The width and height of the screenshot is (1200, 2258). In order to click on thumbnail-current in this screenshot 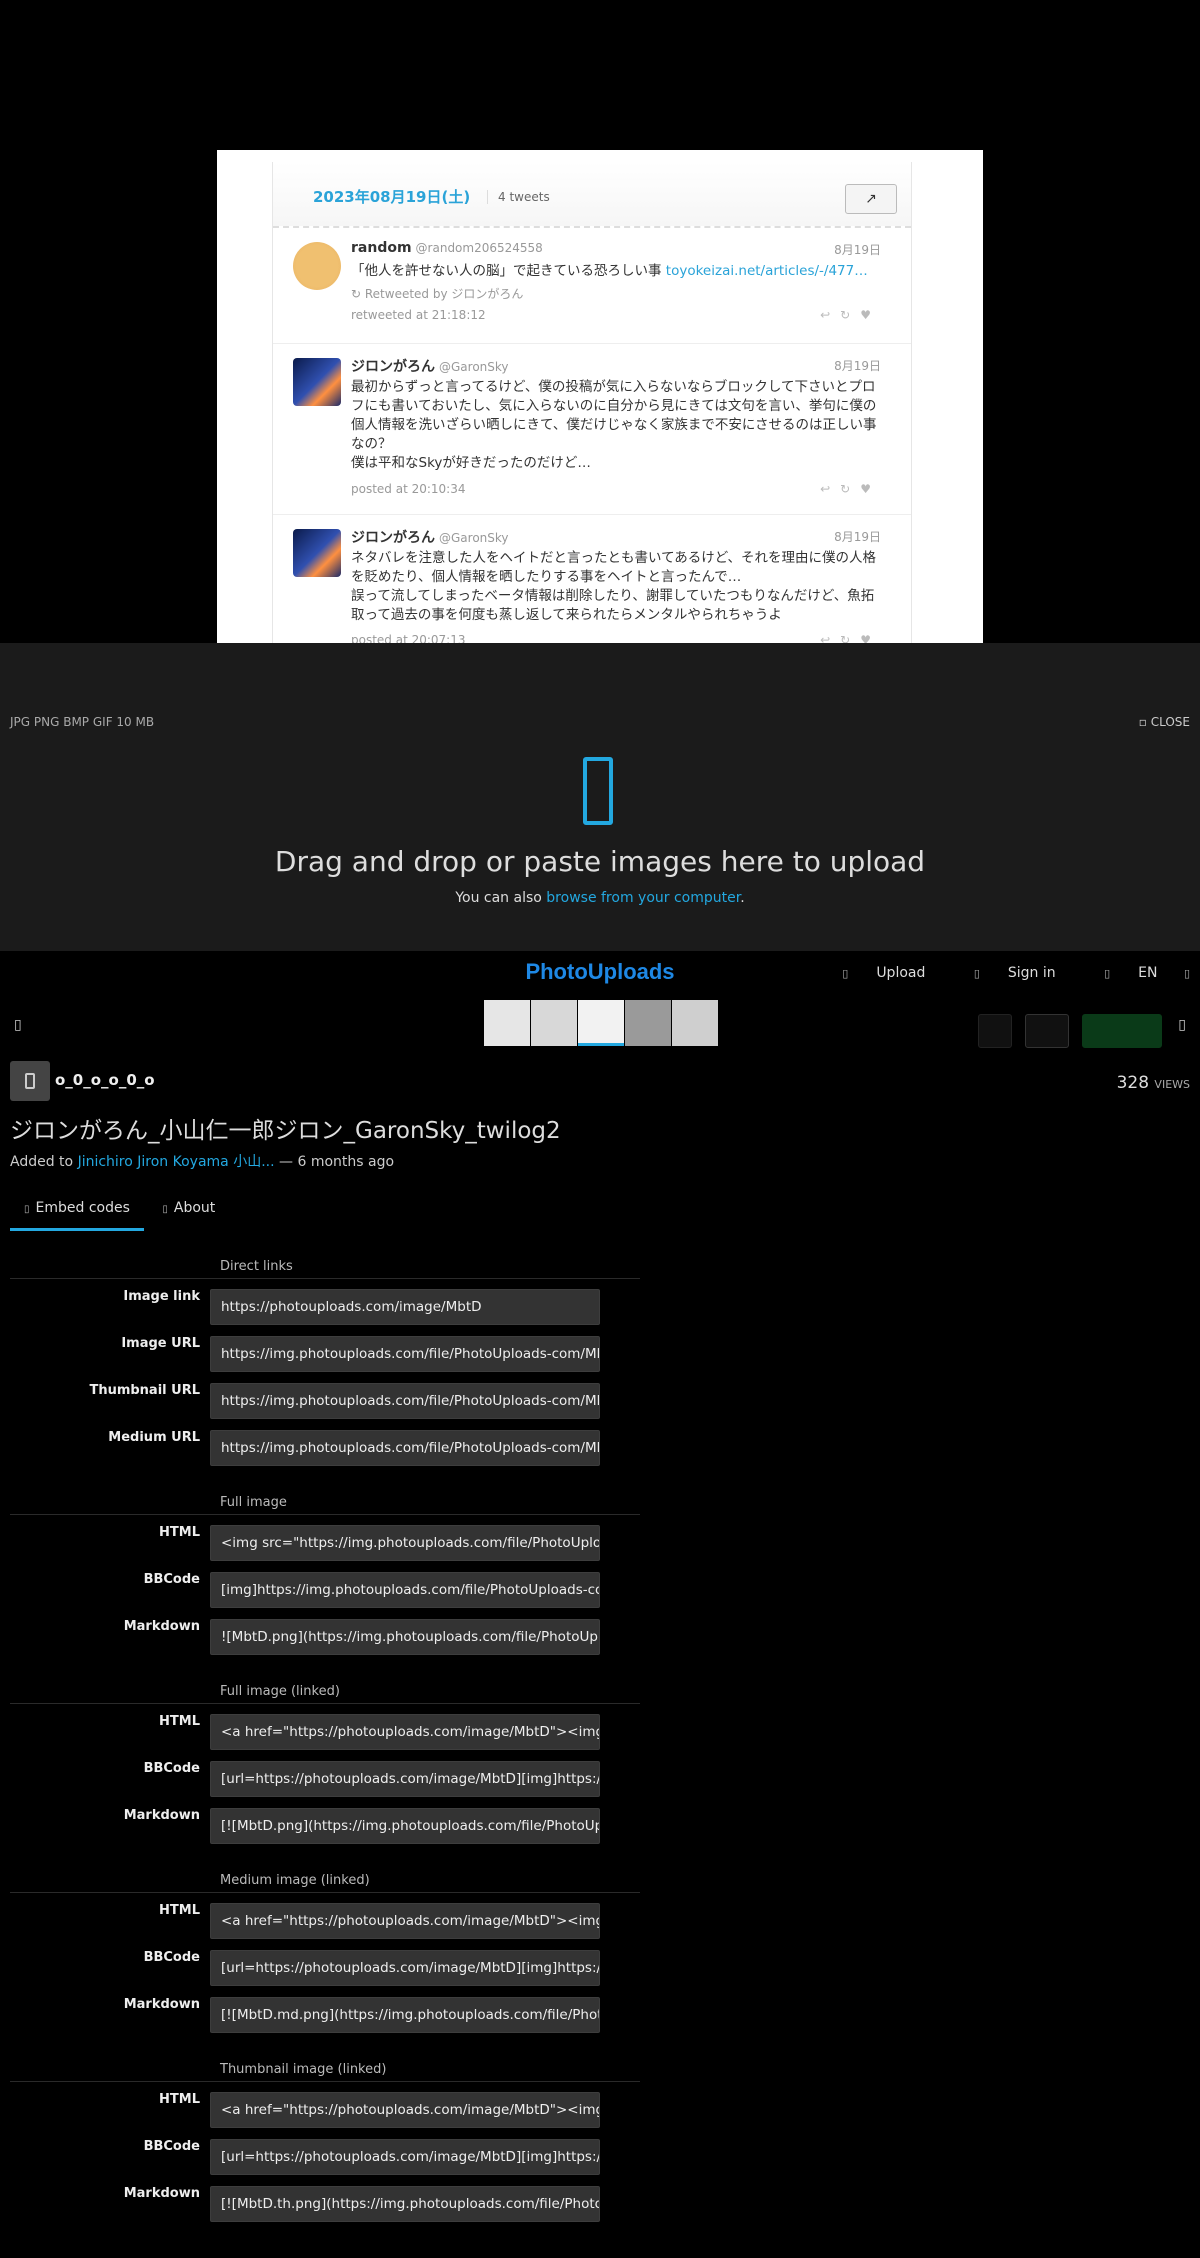, I will do `click(601, 1023)`.